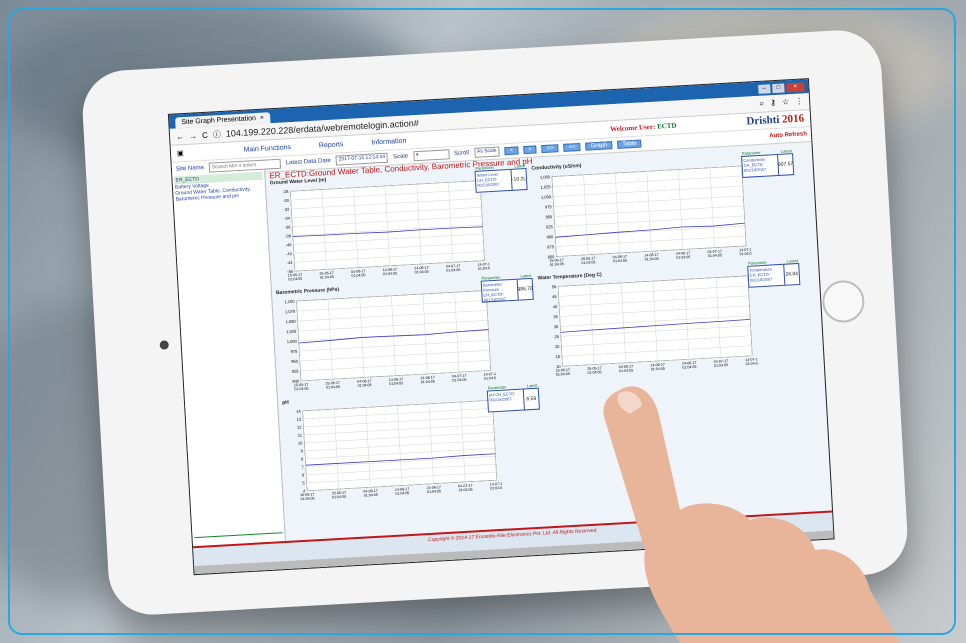 The height and width of the screenshot is (643, 966). What do you see at coordinates (632, 128) in the screenshot?
I see `welcome-label: Welcome User:` at bounding box center [632, 128].